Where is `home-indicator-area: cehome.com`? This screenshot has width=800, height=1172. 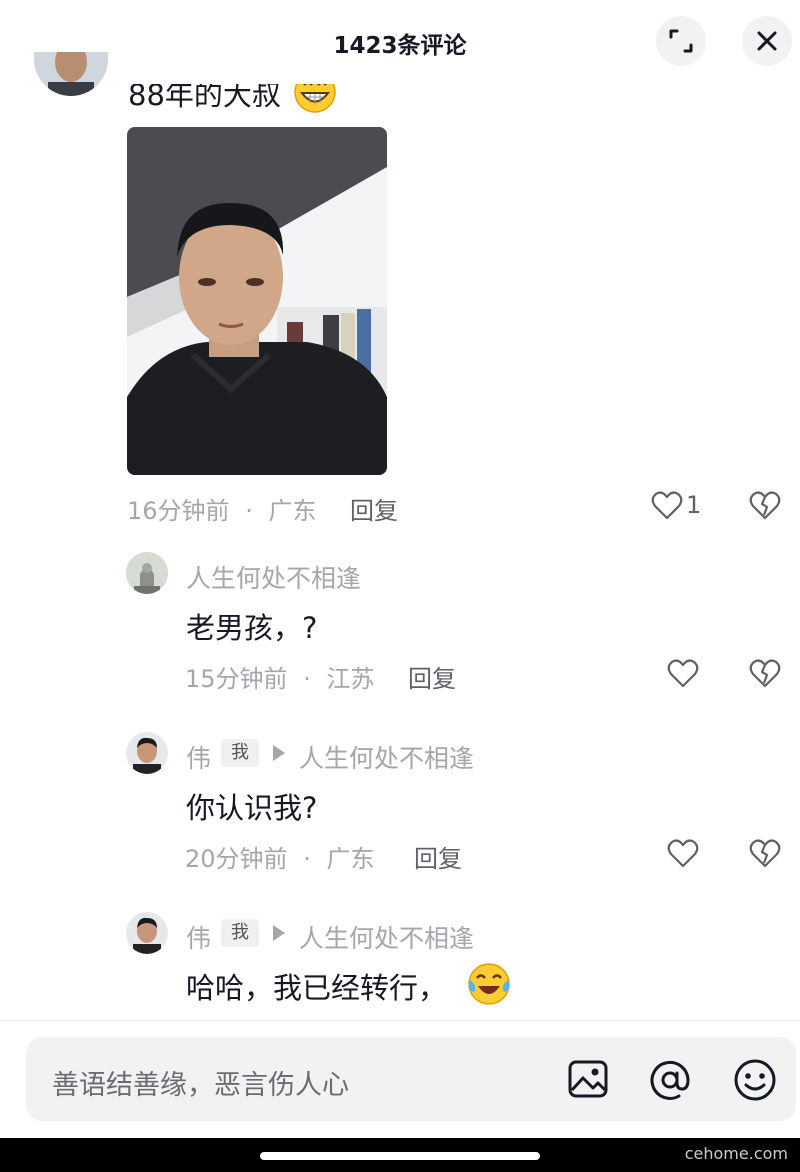 home-indicator-area: cehome.com is located at coordinates (400, 1155).